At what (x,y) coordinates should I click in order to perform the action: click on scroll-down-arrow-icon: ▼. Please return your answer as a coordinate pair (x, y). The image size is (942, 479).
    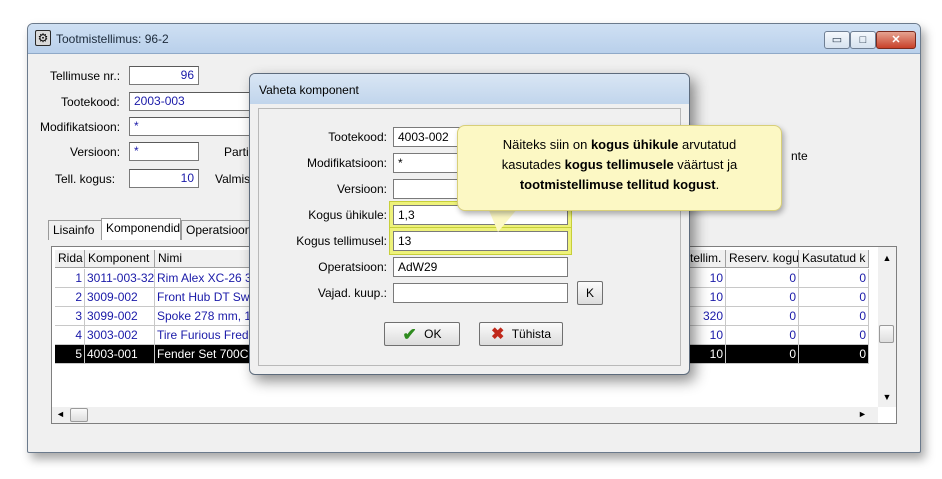
    Looking at the image, I should click on (887, 397).